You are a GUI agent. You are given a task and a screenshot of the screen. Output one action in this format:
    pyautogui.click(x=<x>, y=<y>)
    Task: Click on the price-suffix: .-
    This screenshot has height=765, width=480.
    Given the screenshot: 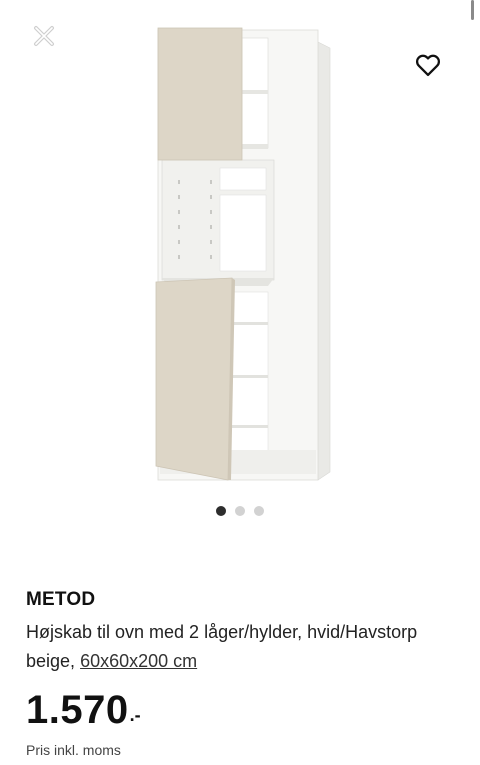 What is the action you would take?
    pyautogui.click(x=135, y=715)
    